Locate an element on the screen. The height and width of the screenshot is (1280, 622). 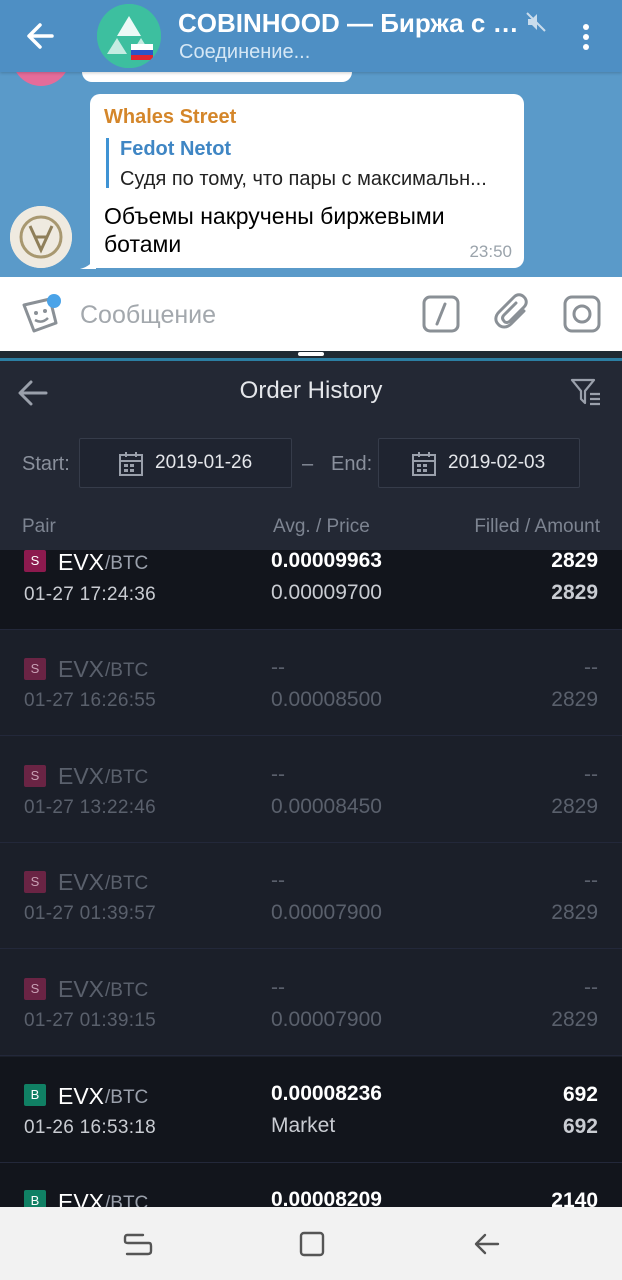
order-time: 01-27 17:24:36 is located at coordinates (90, 594).